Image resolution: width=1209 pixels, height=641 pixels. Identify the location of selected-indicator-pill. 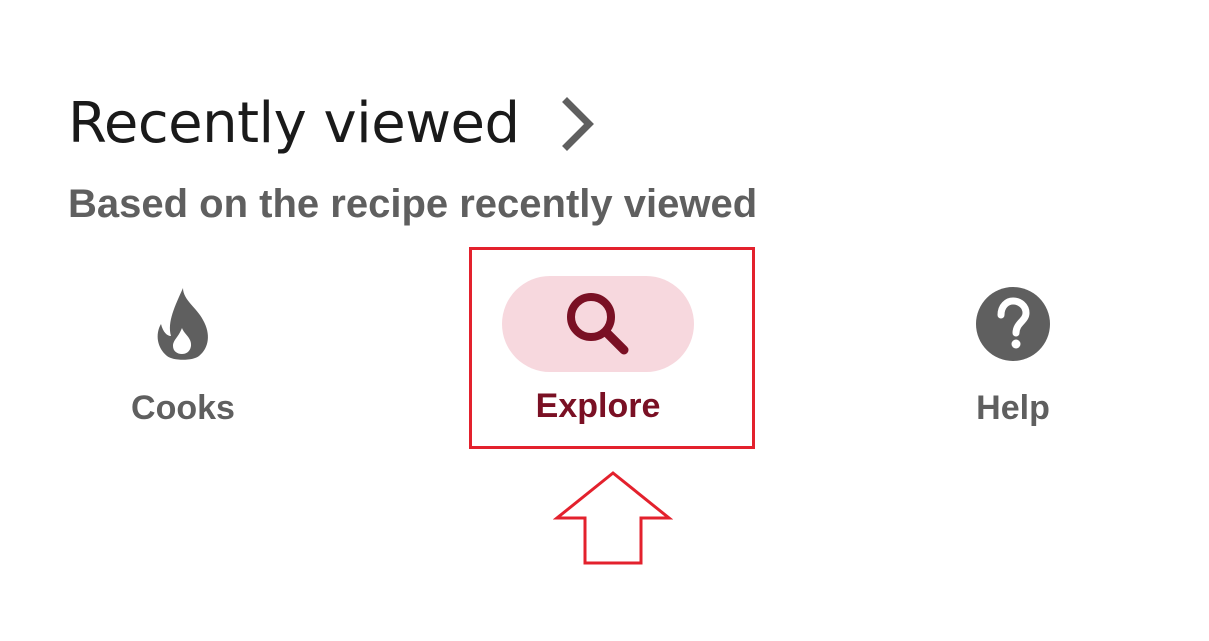
(598, 324).